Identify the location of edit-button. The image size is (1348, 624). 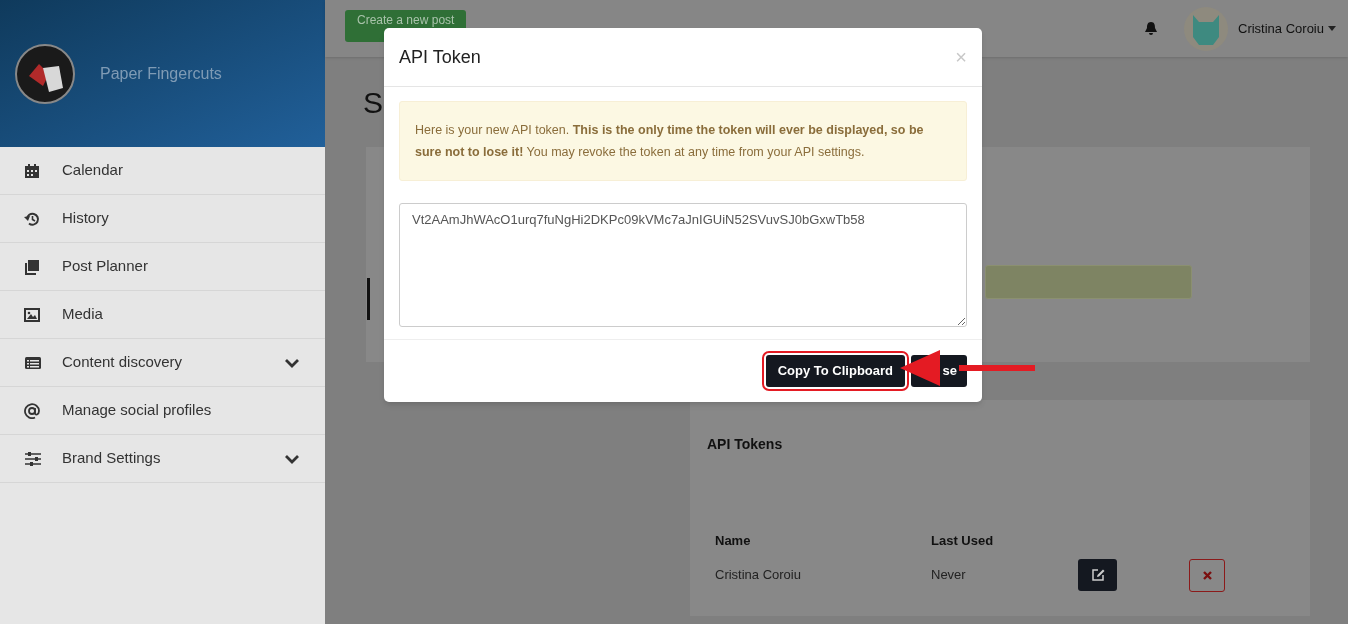
(1097, 575).